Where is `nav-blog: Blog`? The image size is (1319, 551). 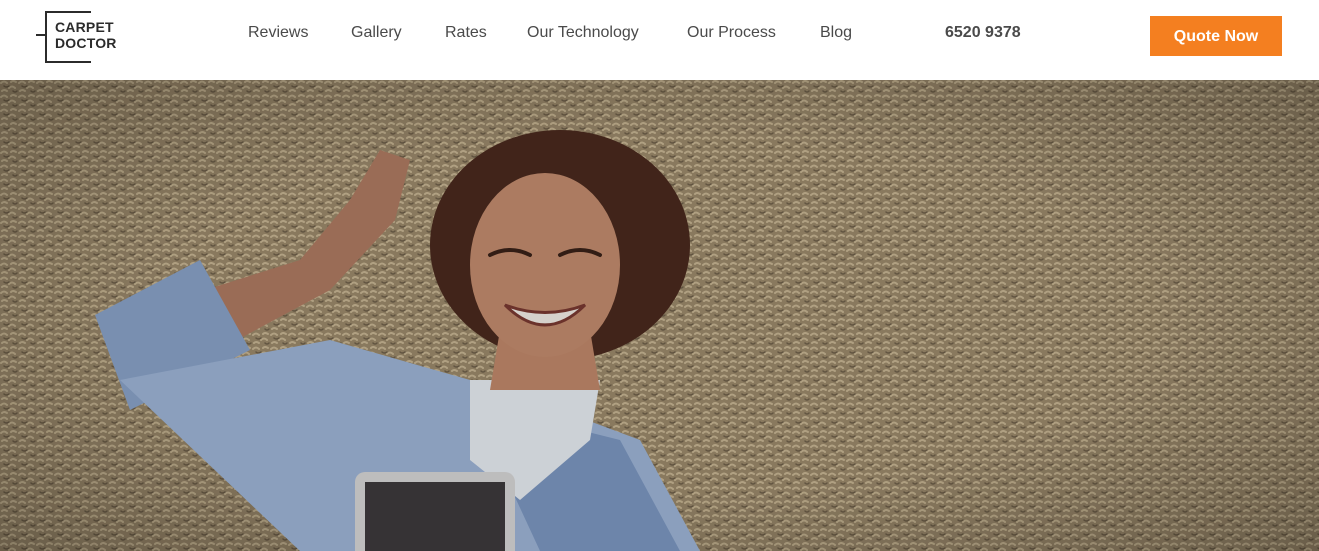 nav-blog: Blog is located at coordinates (836, 33).